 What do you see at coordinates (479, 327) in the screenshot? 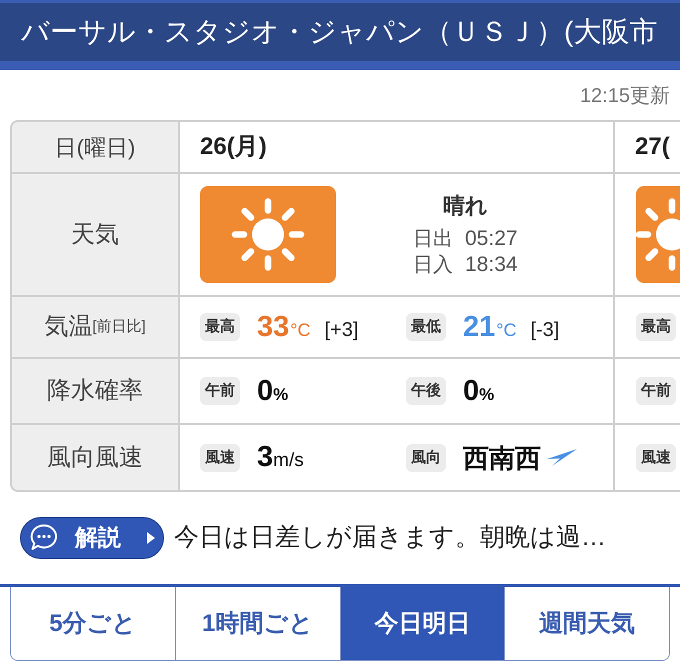
I see `temp-value: 21` at bounding box center [479, 327].